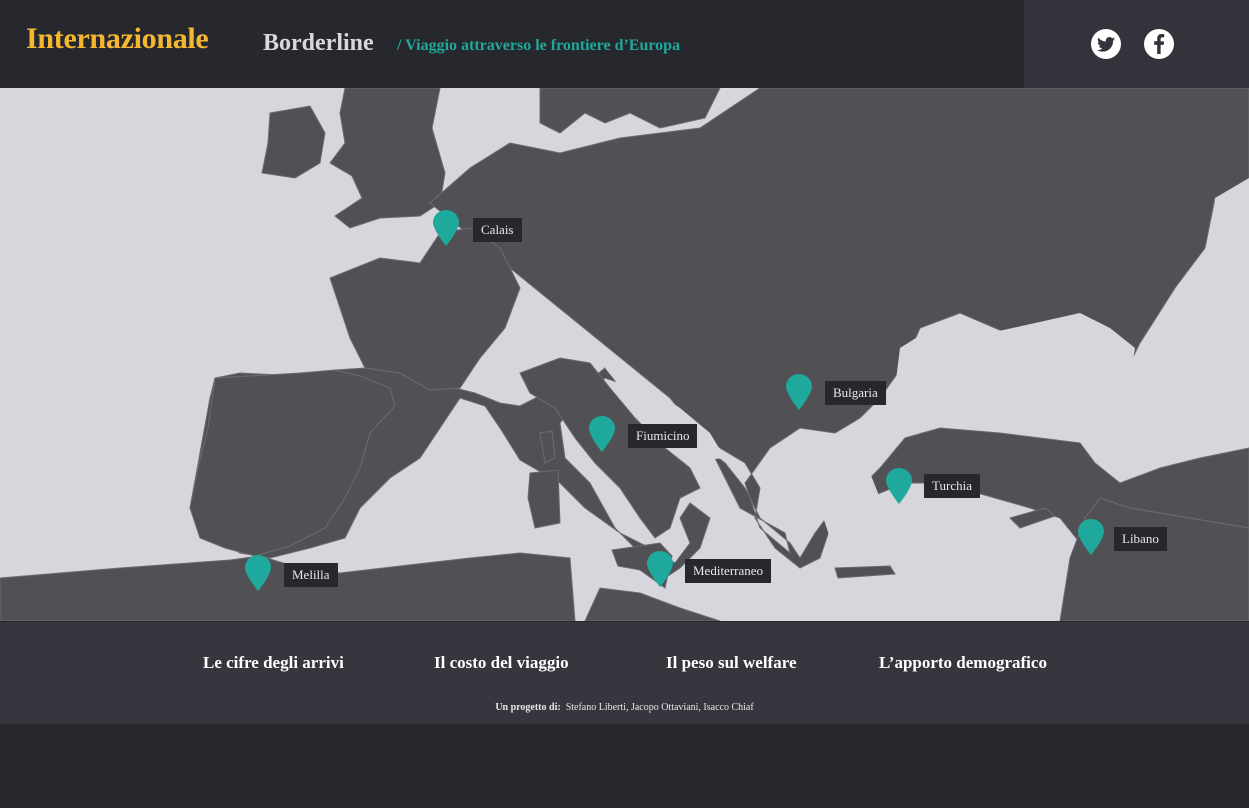 This screenshot has height=808, width=1249. What do you see at coordinates (311, 575) in the screenshot?
I see `pin-label-melilla: Melilla` at bounding box center [311, 575].